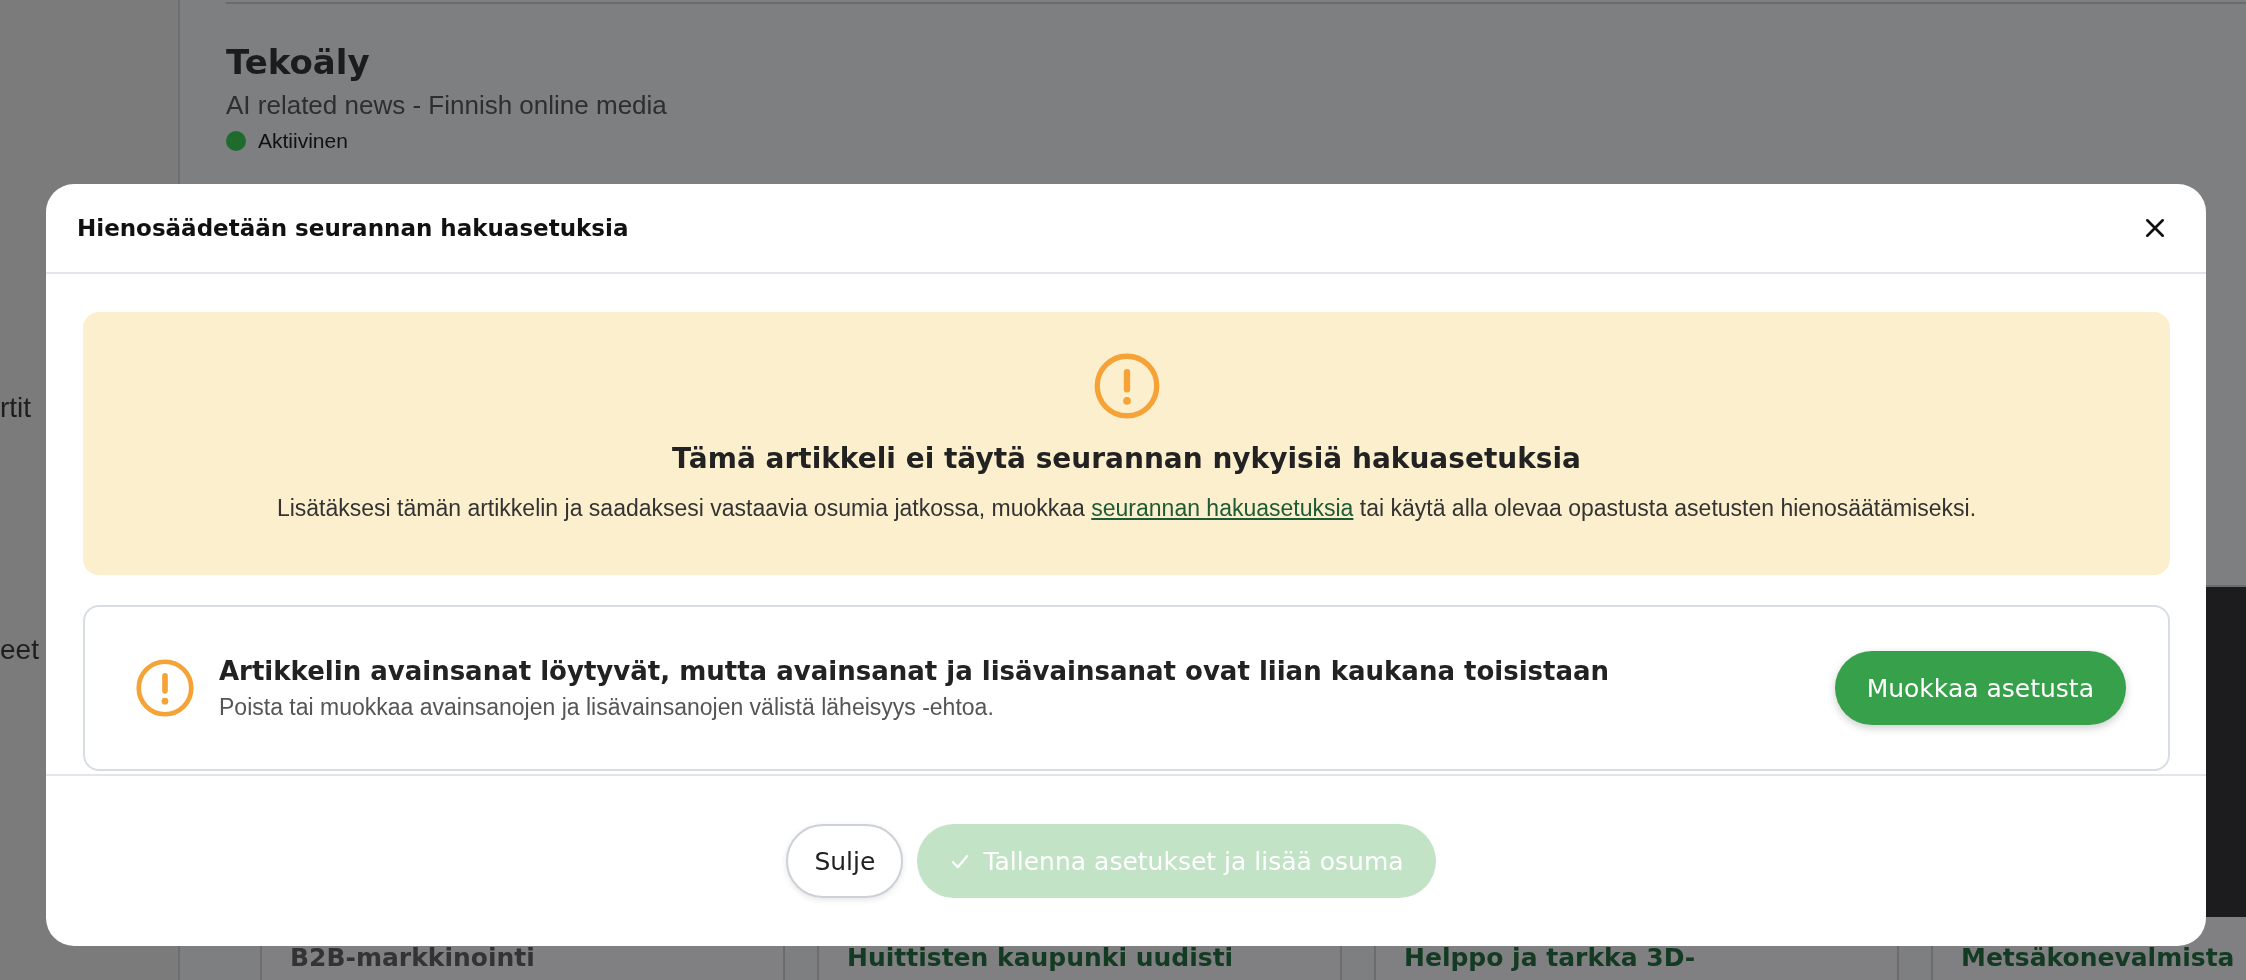 The image size is (2246, 980). Describe the element at coordinates (353, 228) in the screenshot. I see `dialog-title: Hienosäädetään seurannan hakuasetuksia` at that location.